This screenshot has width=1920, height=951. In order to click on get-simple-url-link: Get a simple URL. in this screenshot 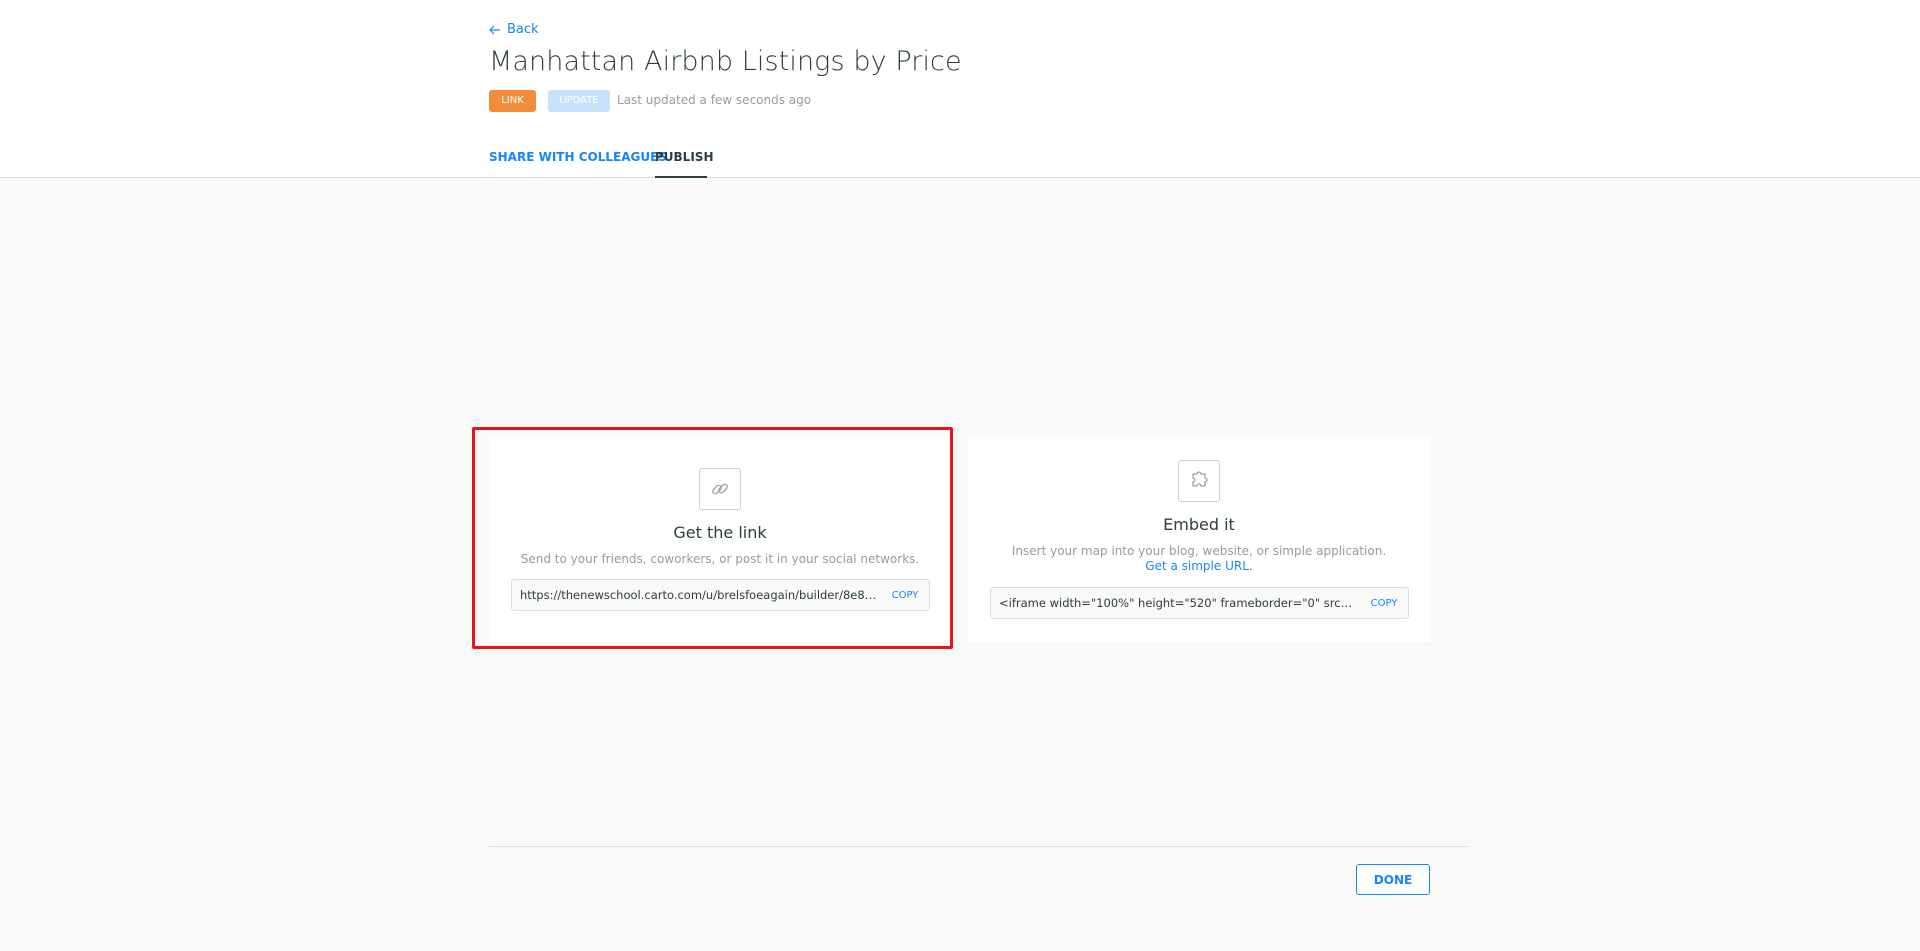, I will do `click(1199, 566)`.